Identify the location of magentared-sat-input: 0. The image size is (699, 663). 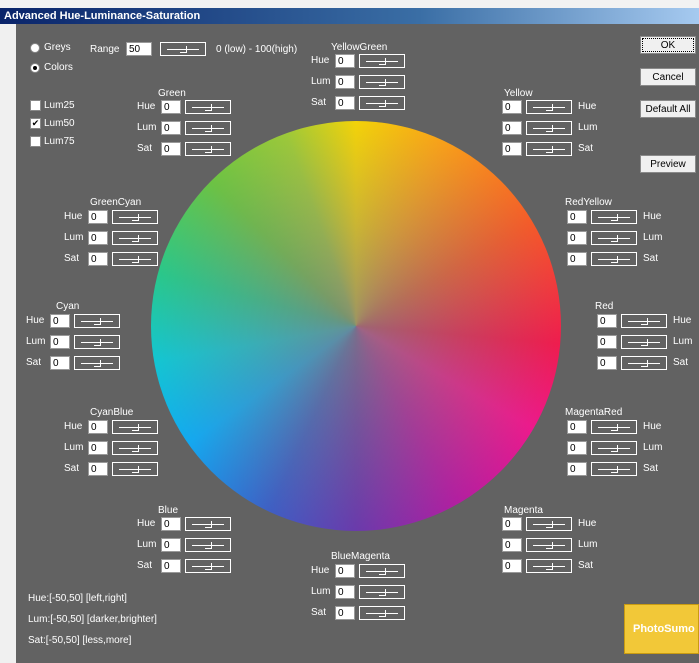
(577, 469).